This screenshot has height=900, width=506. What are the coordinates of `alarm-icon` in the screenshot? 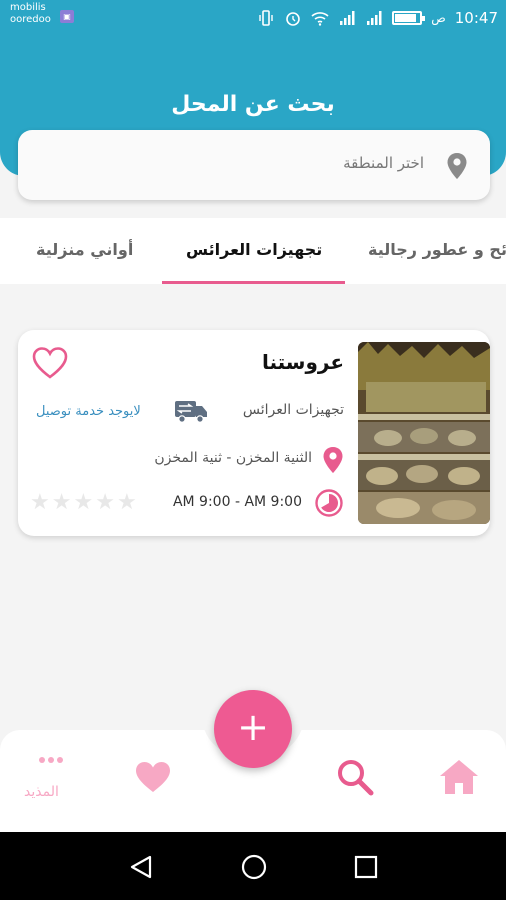 It's located at (293, 19).